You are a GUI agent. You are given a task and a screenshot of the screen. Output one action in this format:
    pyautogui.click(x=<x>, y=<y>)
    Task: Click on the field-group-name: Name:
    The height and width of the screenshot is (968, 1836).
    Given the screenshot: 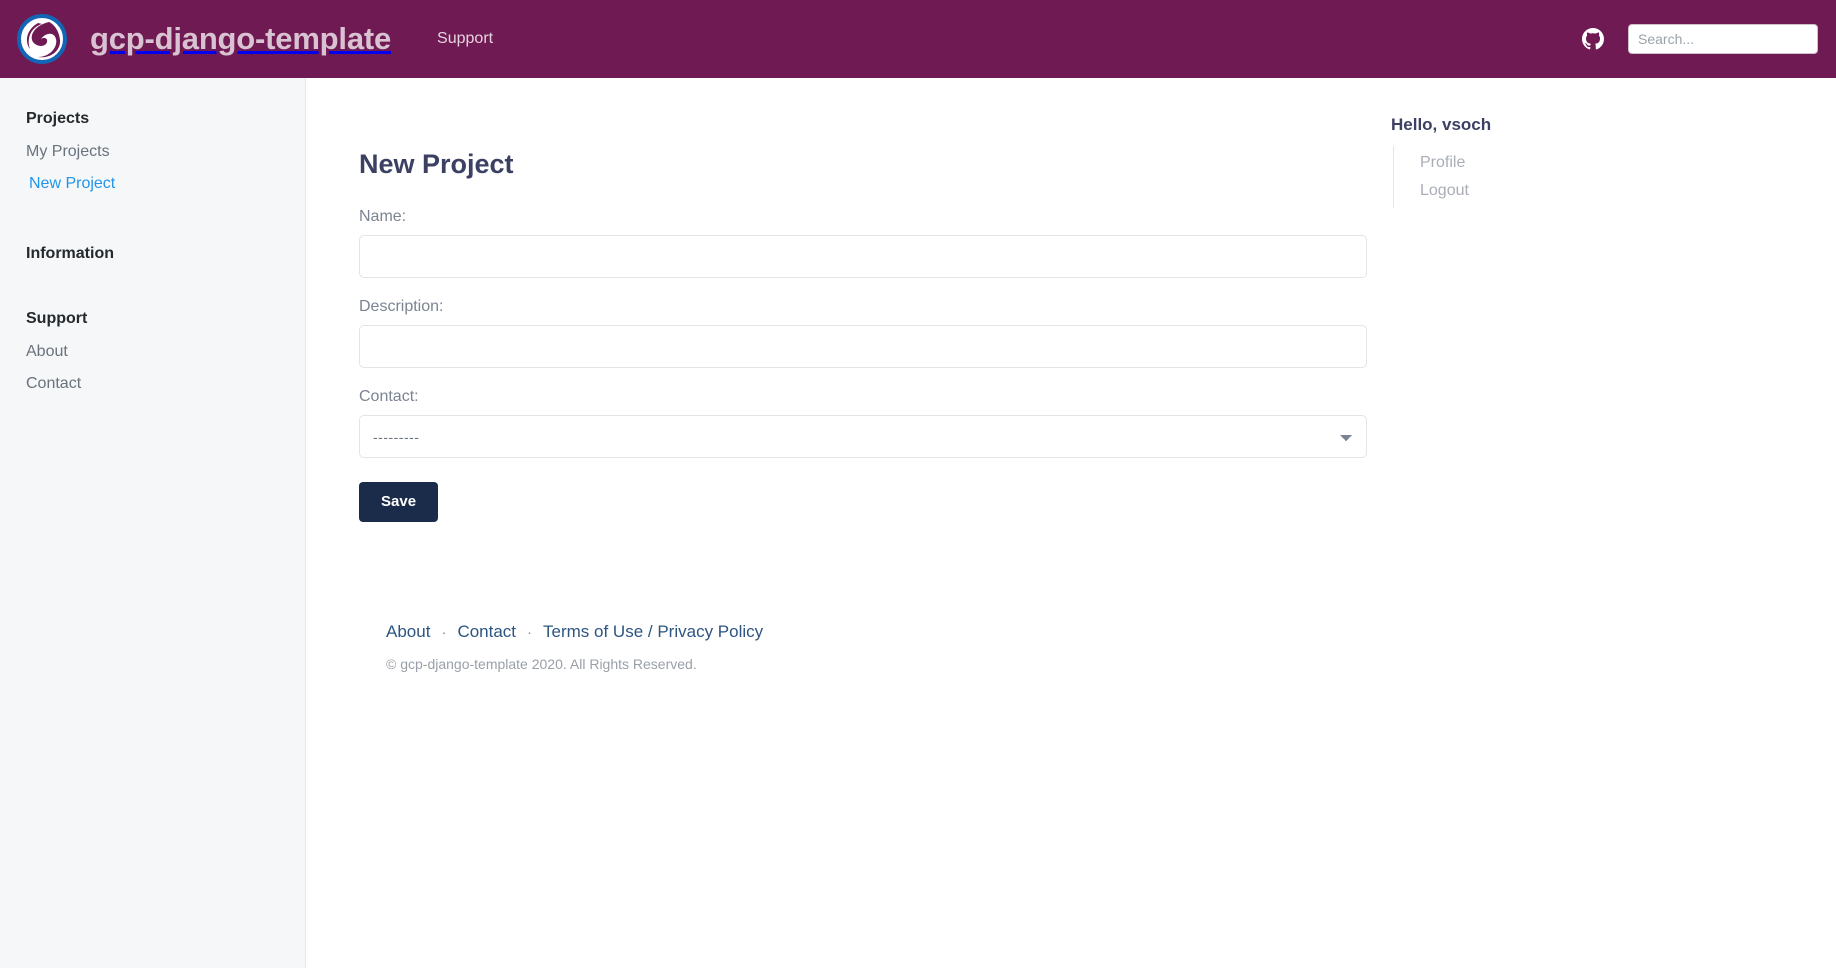 What is the action you would take?
    pyautogui.click(x=865, y=243)
    